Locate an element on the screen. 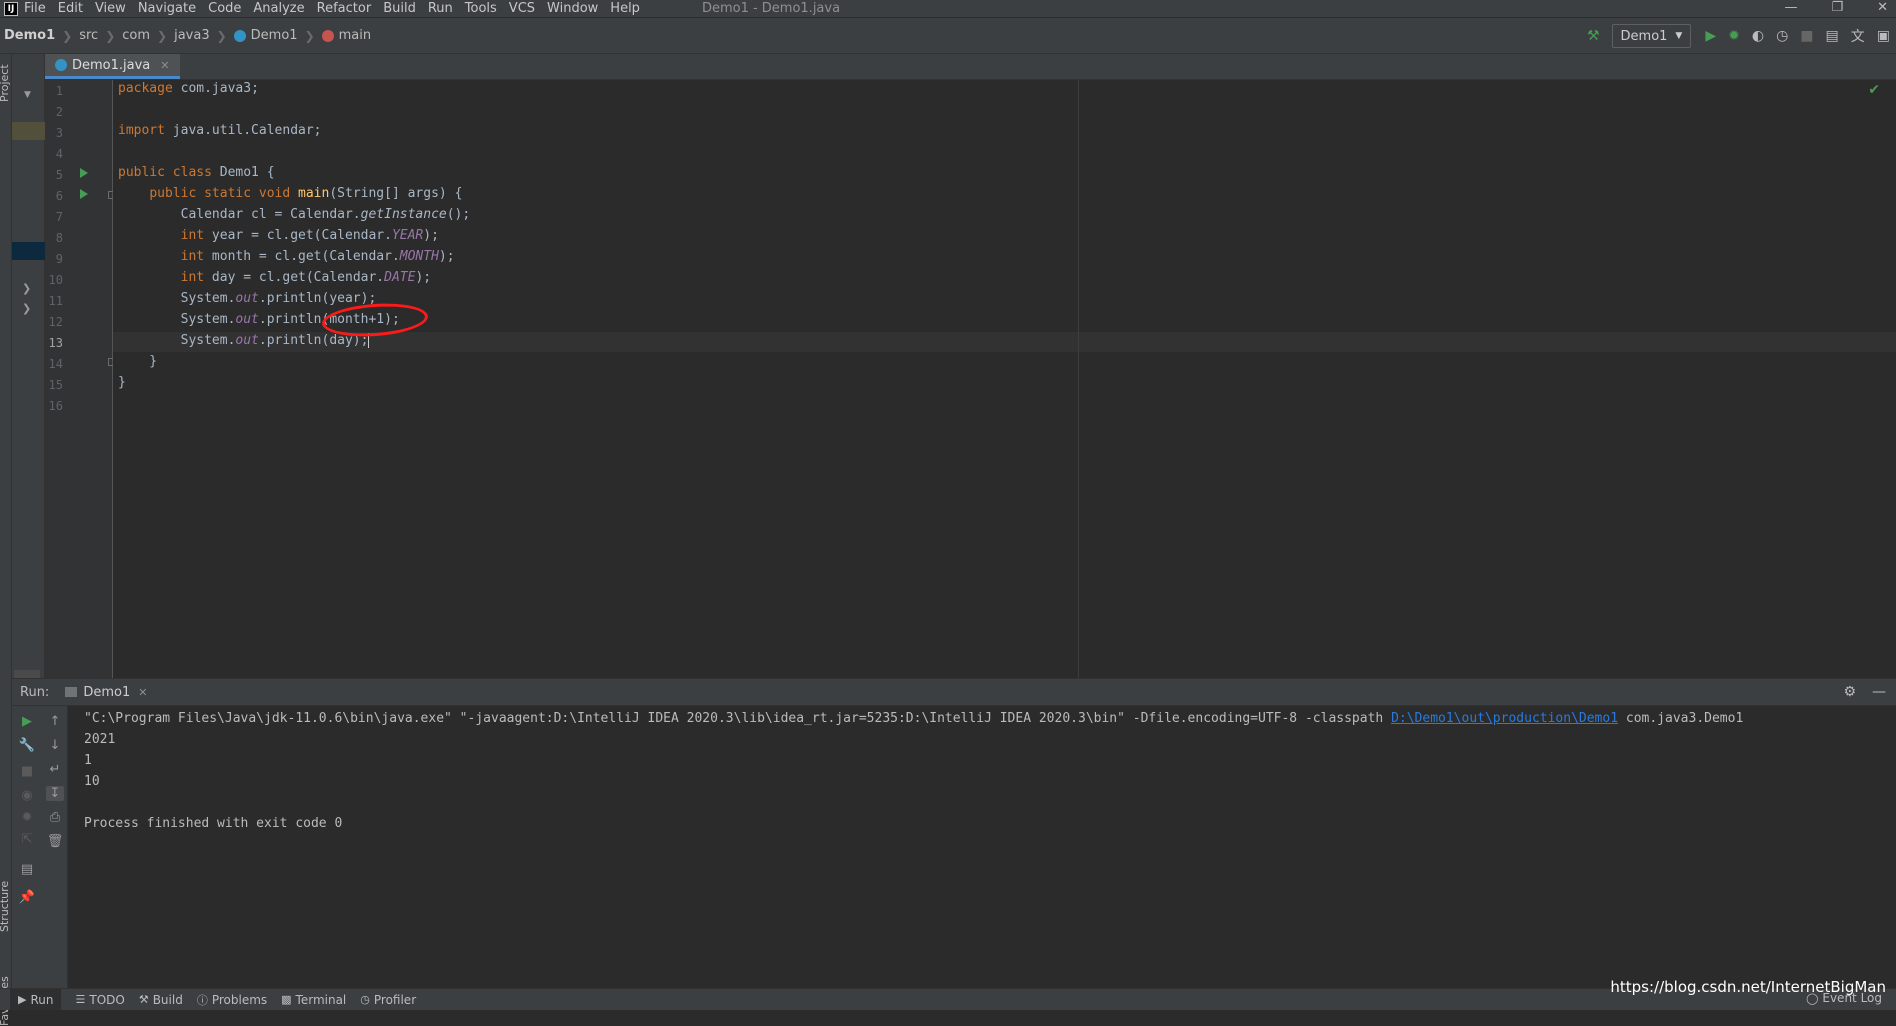 The height and width of the screenshot is (1026, 1896). menu-edit: Edit is located at coordinates (70, 8).